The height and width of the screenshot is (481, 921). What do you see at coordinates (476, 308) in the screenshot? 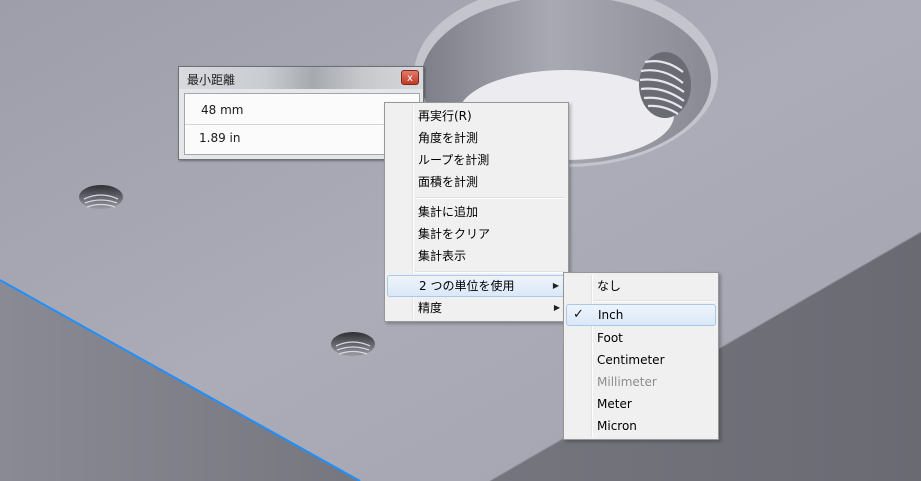
I see `menu-item-precision: 精度 ▶` at bounding box center [476, 308].